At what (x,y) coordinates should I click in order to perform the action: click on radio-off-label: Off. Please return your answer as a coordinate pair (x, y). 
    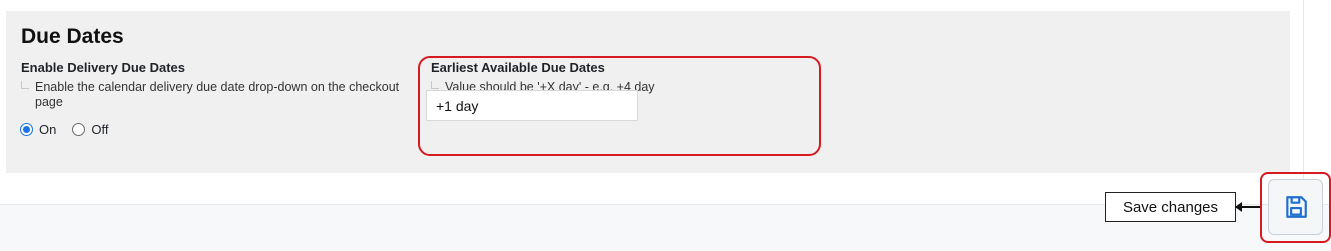
    Looking at the image, I should click on (99, 129).